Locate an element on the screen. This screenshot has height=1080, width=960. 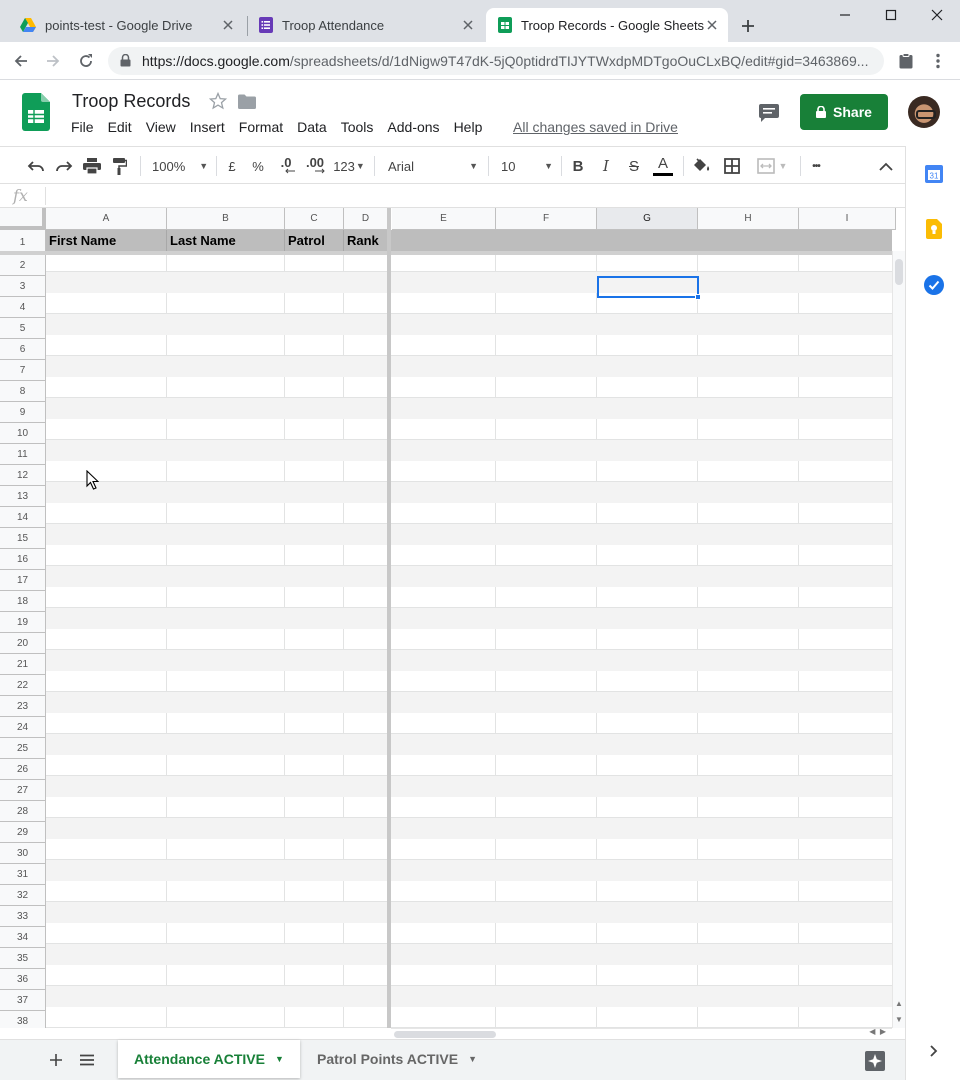
row-header-24: 24 is located at coordinates (23, 727).